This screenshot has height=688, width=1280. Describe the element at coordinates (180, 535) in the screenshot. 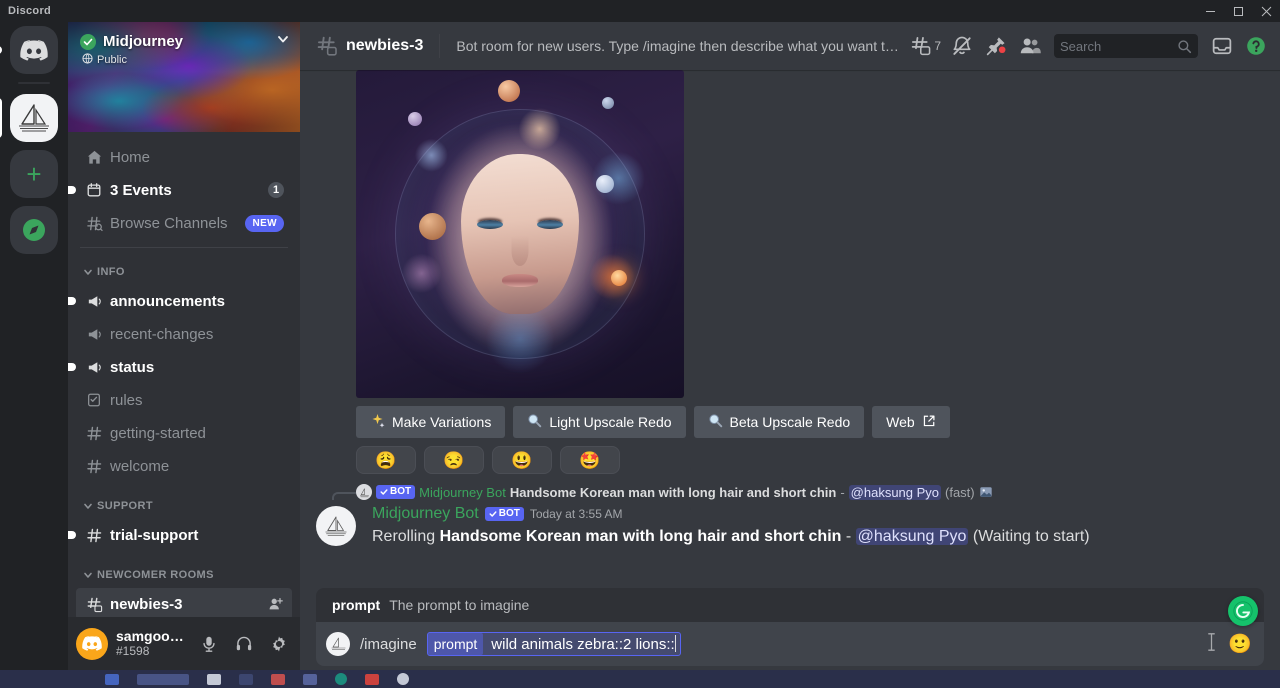

I see `sidebar-item-trial-support: trial-support` at that location.